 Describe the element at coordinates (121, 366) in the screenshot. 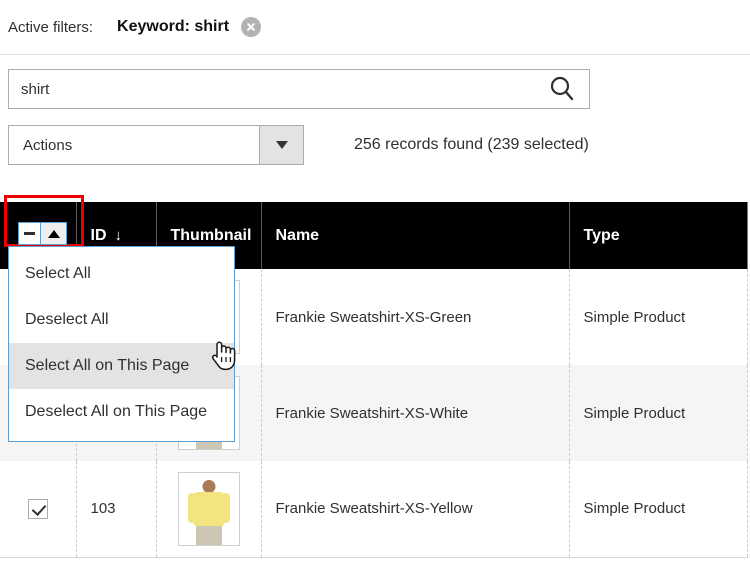

I see `menu-item-select-all-this-page: Select All on This Page` at that location.